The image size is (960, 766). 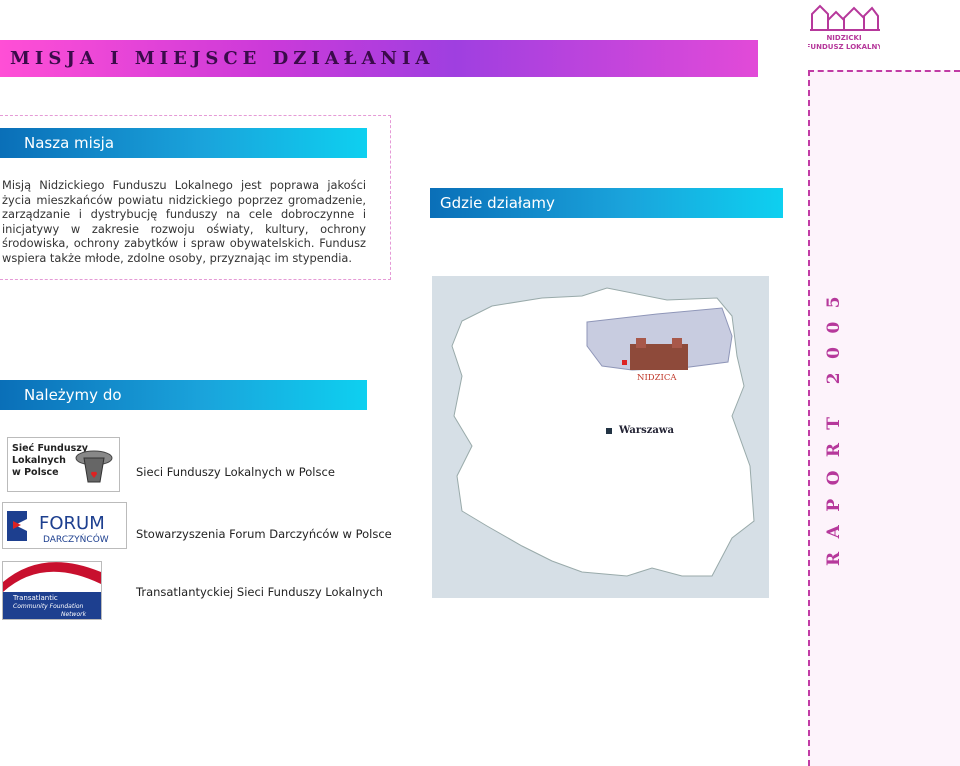 What do you see at coordinates (606, 203) in the screenshot?
I see `where-header: Gdzie działamy` at bounding box center [606, 203].